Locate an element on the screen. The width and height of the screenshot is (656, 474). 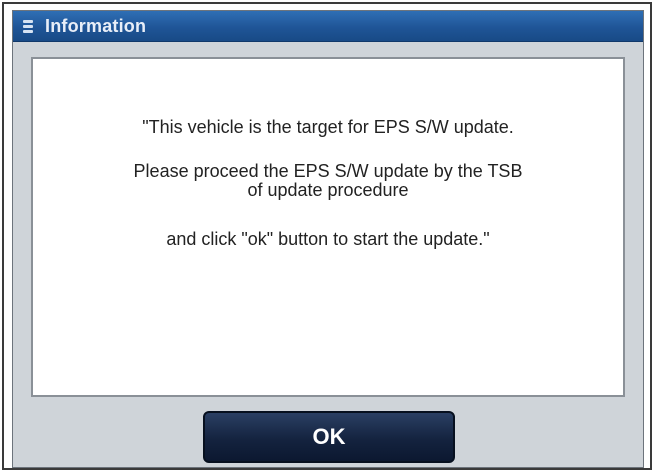
menu-icon is located at coordinates (28, 26).